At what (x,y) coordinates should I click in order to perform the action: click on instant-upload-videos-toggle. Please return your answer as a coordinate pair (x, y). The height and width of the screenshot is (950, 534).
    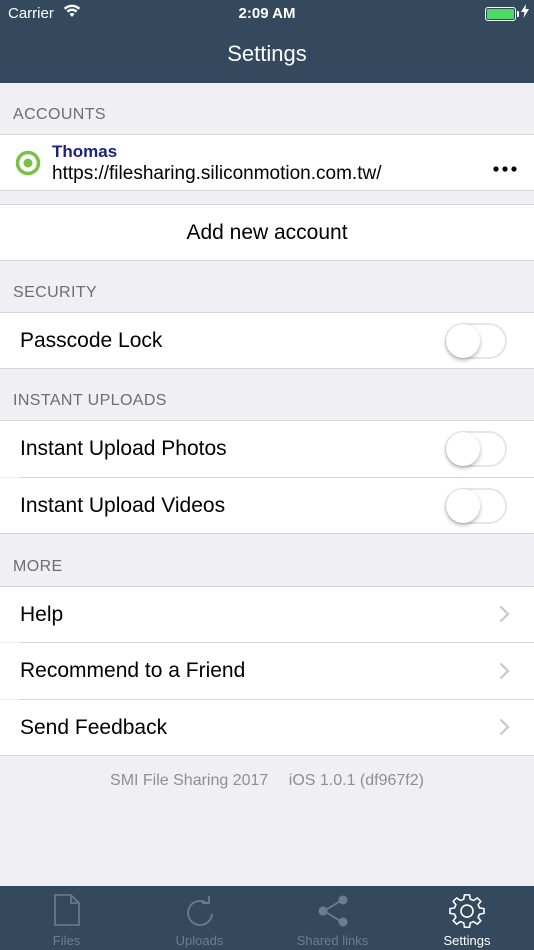
    Looking at the image, I should click on (476, 506).